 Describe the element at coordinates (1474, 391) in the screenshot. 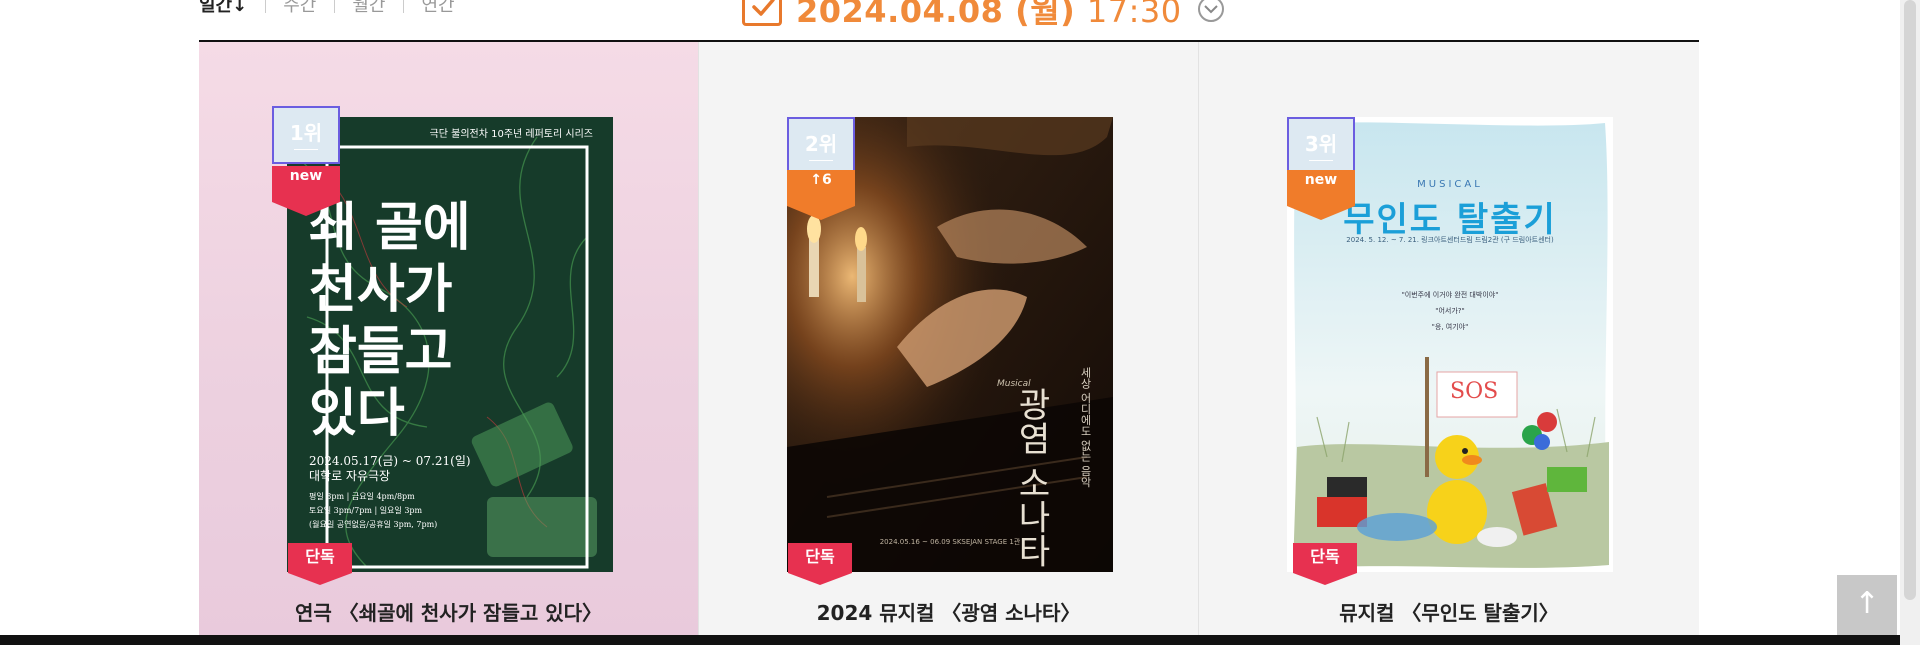

I see `poster-sos-sign: SOS` at that location.